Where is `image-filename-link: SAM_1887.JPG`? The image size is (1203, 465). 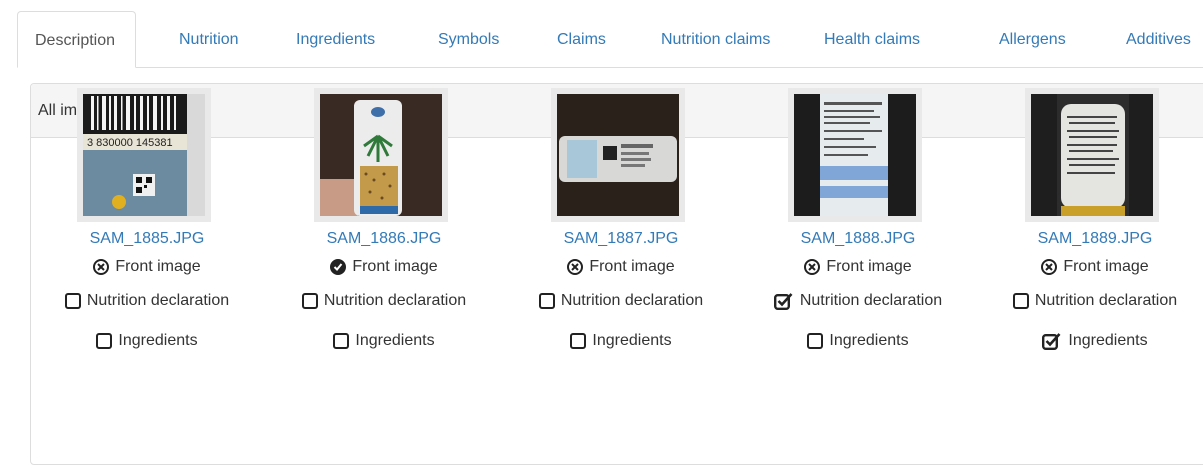 image-filename-link: SAM_1887.JPG is located at coordinates (621, 239).